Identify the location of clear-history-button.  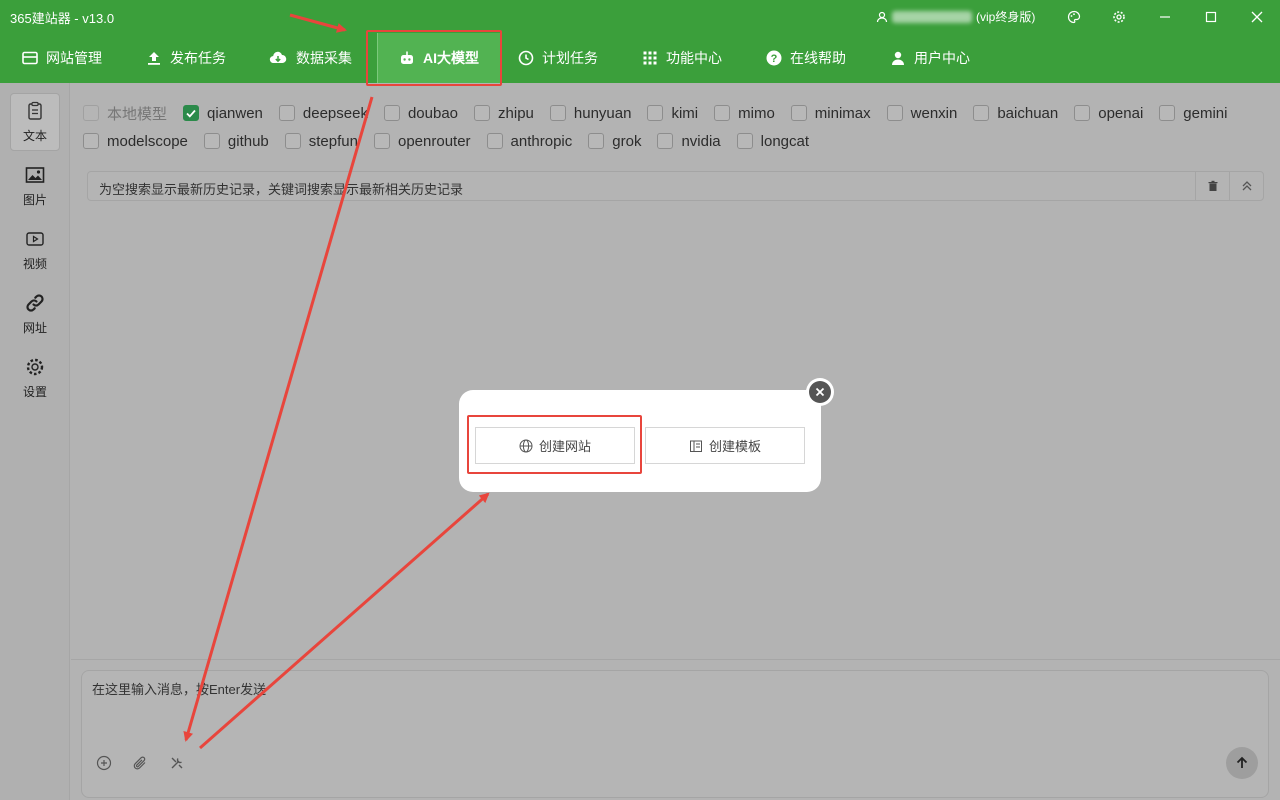
(1212, 186).